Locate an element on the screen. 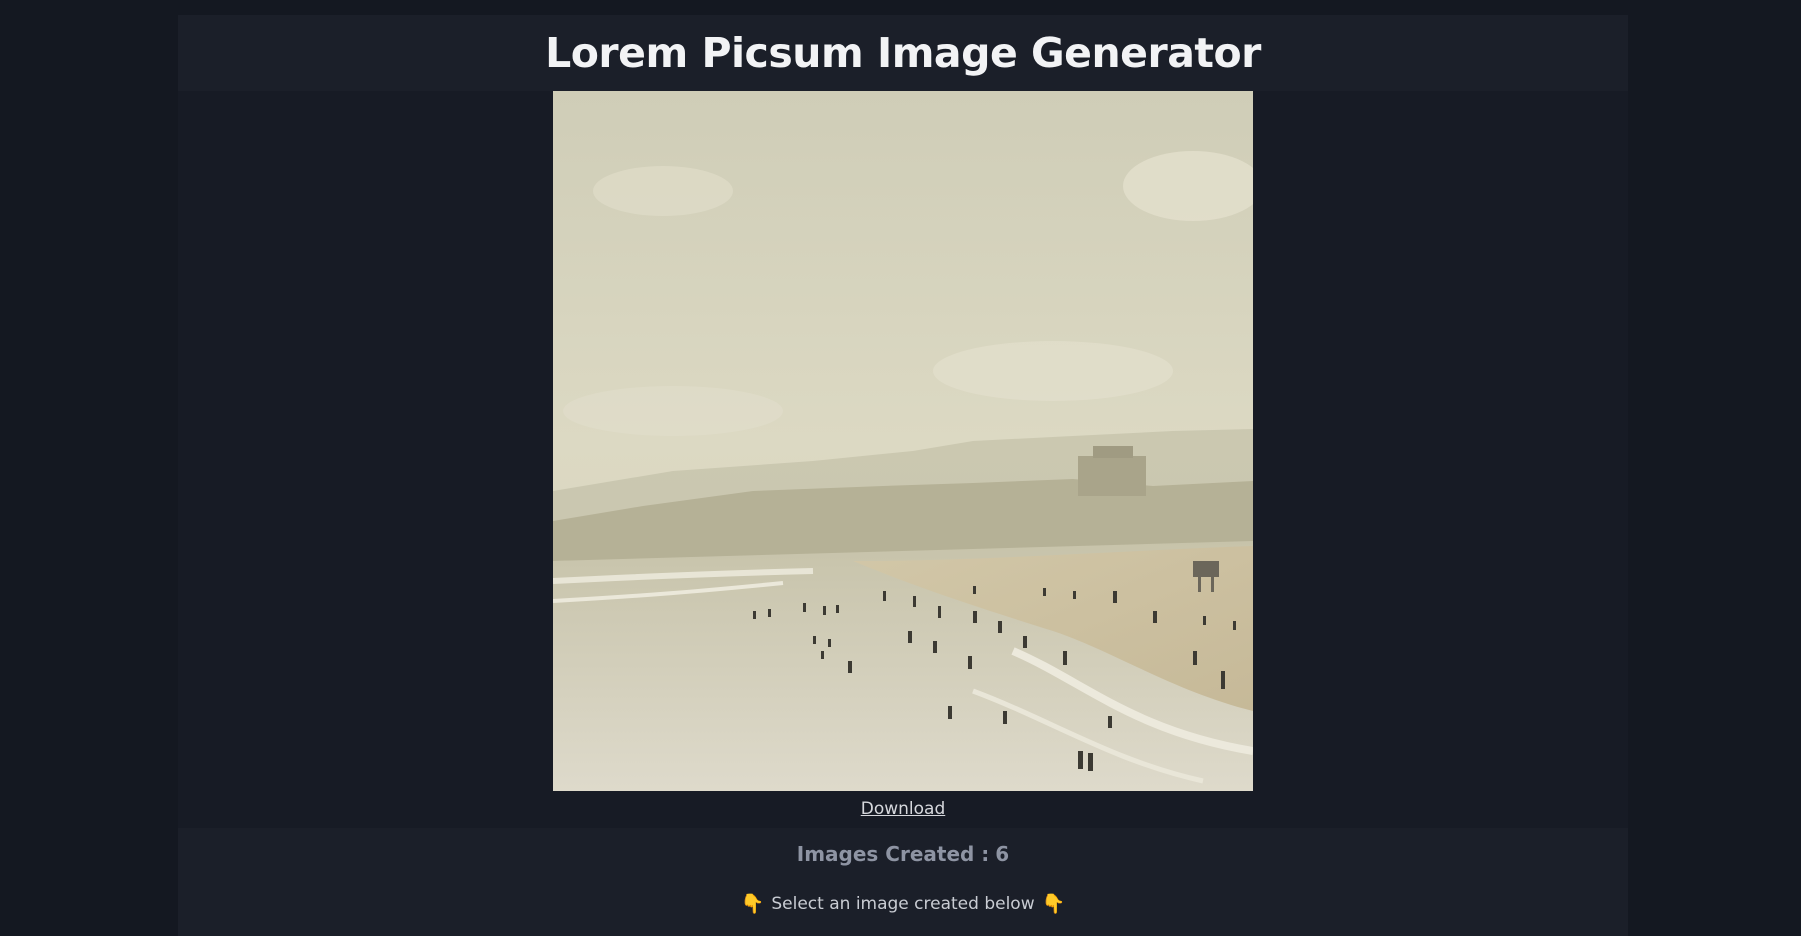 Image resolution: width=1801 pixels, height=936 pixels. hint-text: Select an image created below is located at coordinates (903, 903).